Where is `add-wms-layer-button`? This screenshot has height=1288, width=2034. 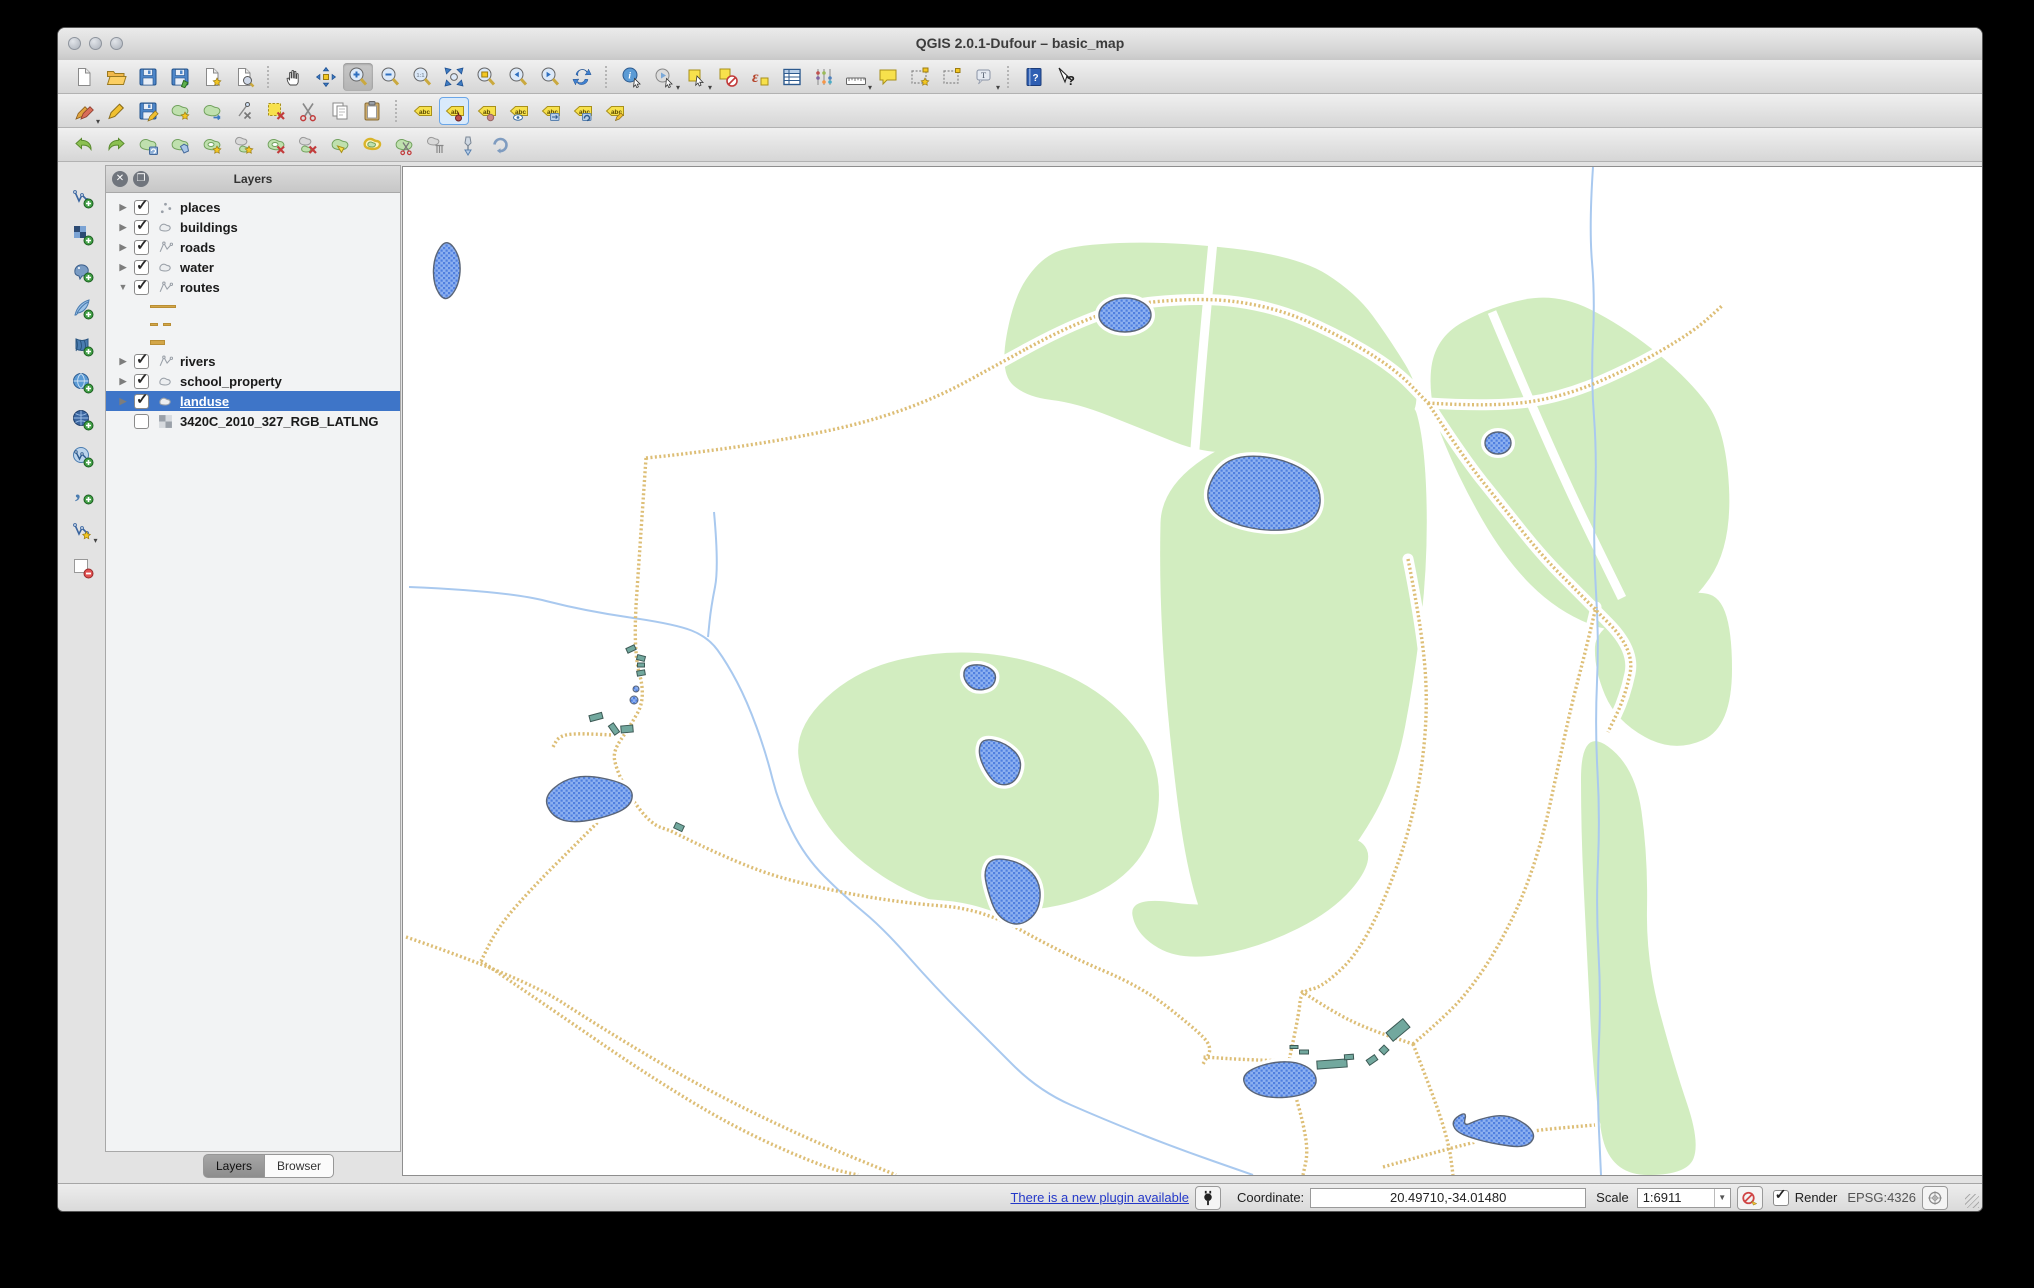
add-wms-layer-button is located at coordinates (82, 382).